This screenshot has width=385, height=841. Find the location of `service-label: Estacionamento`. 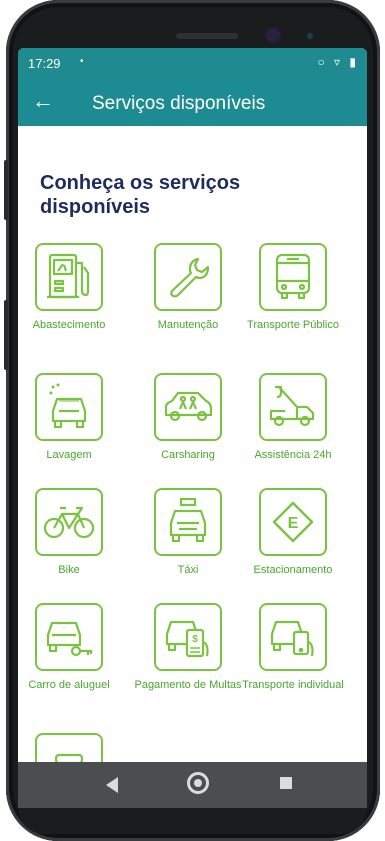

service-label: Estacionamento is located at coordinates (293, 570).